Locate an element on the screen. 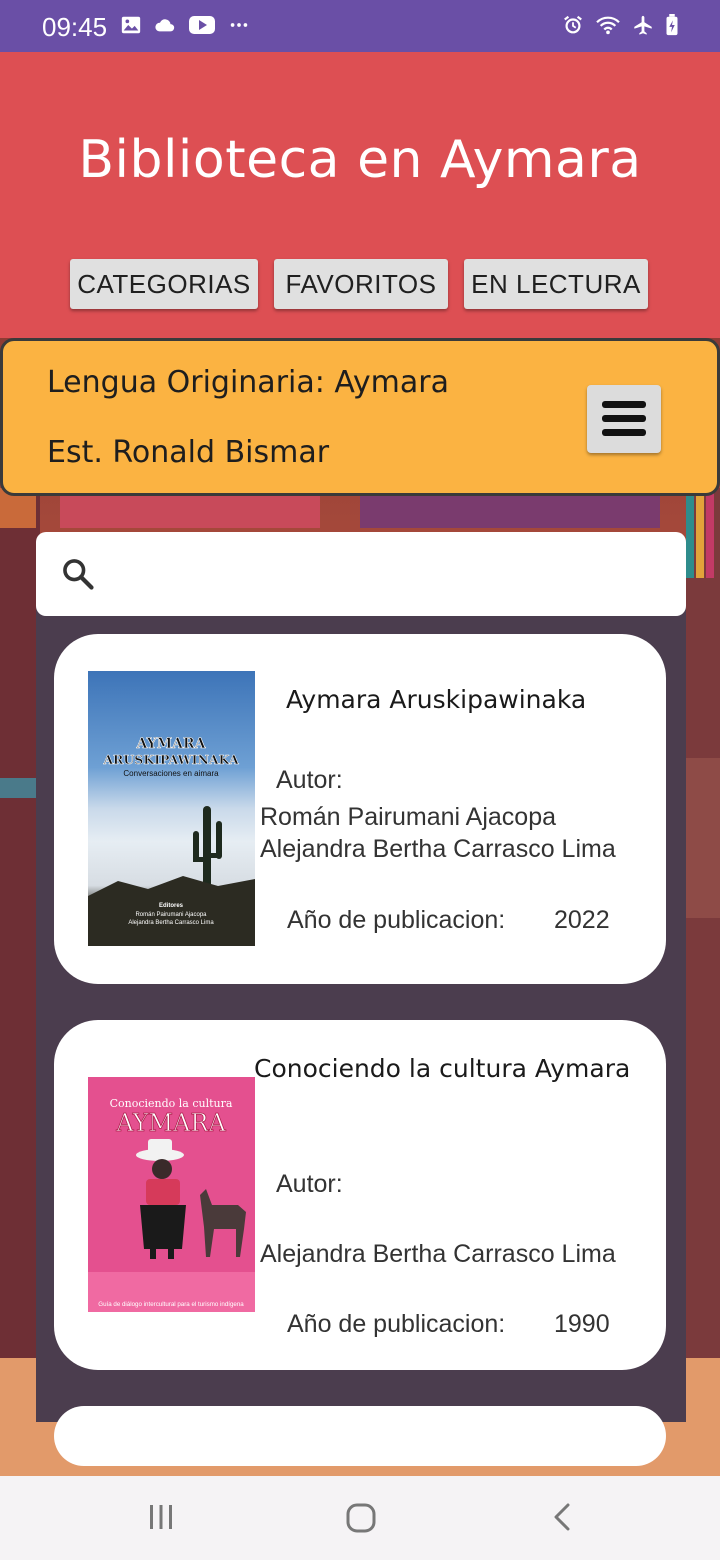  cover-credit-2: Alejandra Bertha Carrasco Lima is located at coordinates (171, 923).